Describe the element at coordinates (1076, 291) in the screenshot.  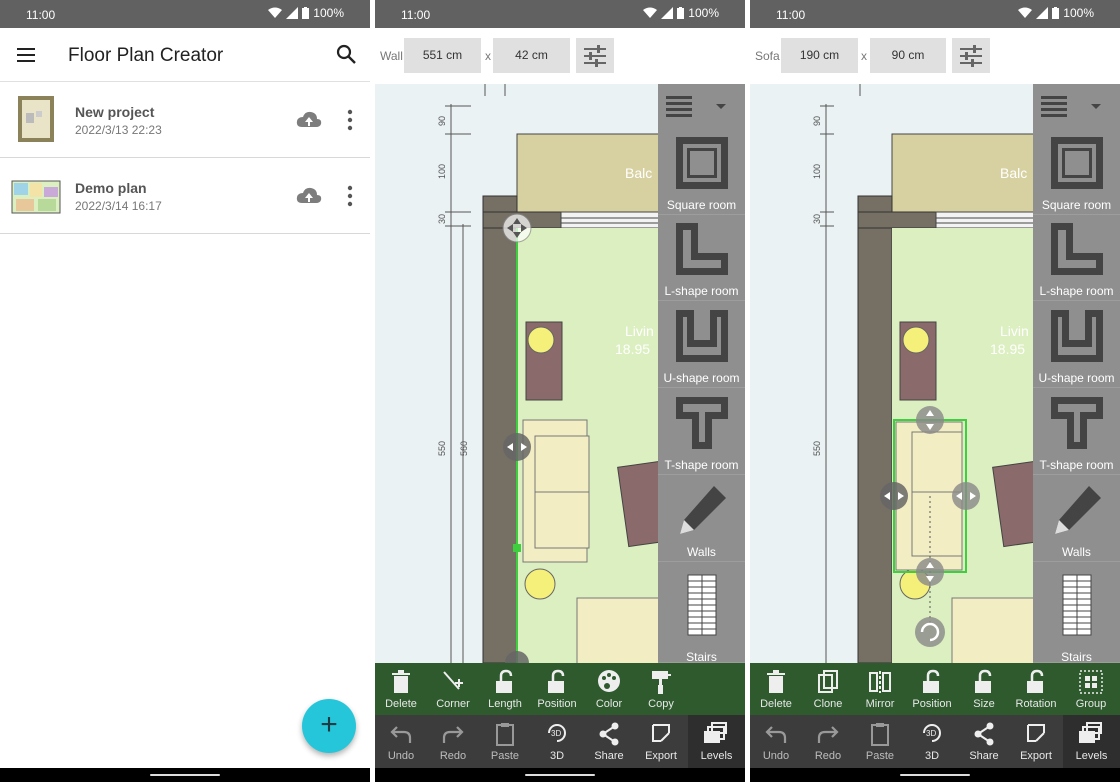
I see `palette-label: L-shape room` at that location.